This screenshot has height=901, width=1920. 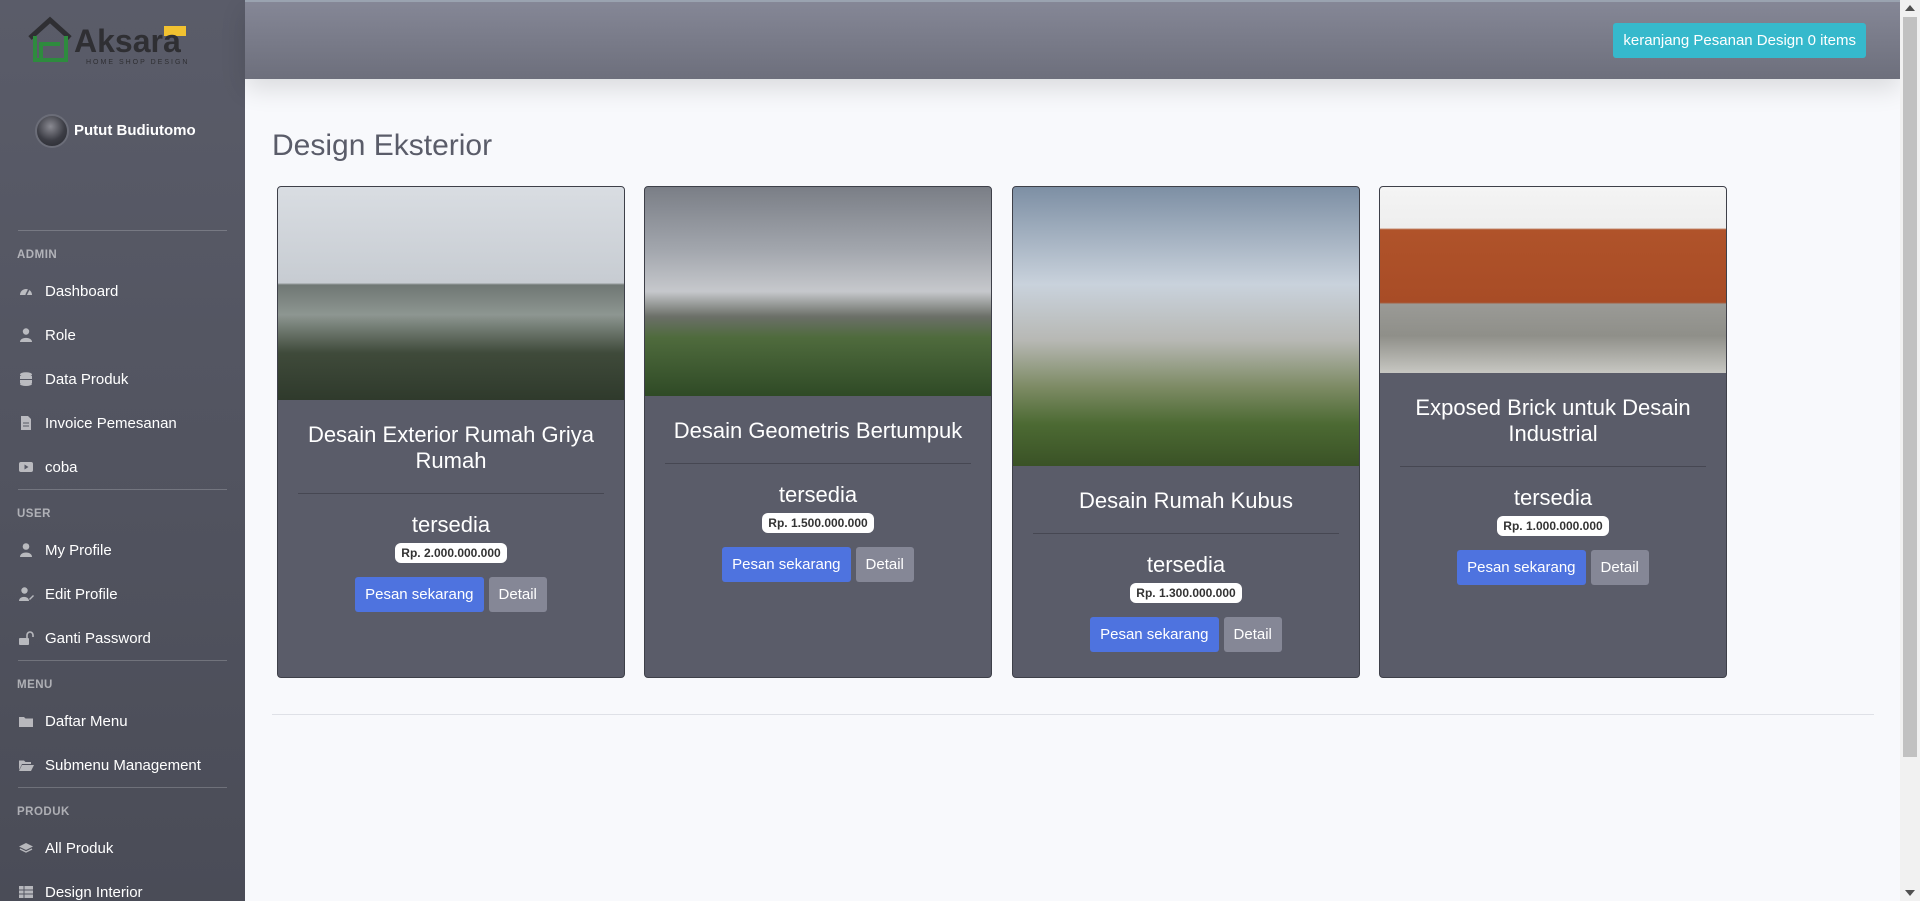 What do you see at coordinates (451, 553) in the screenshot?
I see `price-badge: Rp. 2.000.000.000` at bounding box center [451, 553].